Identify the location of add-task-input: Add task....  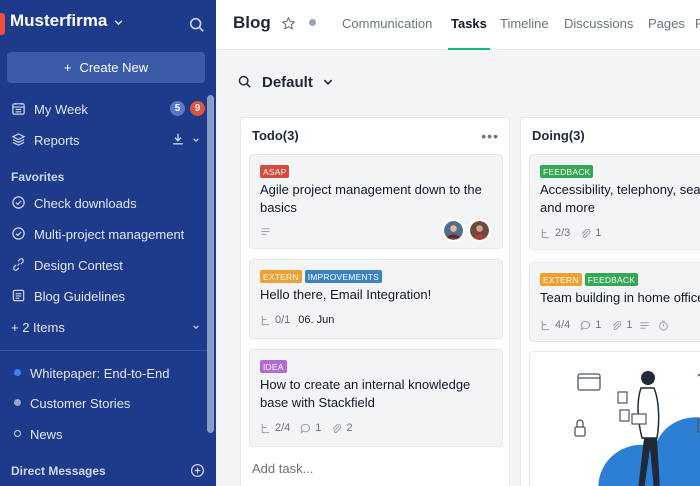
(282, 468).